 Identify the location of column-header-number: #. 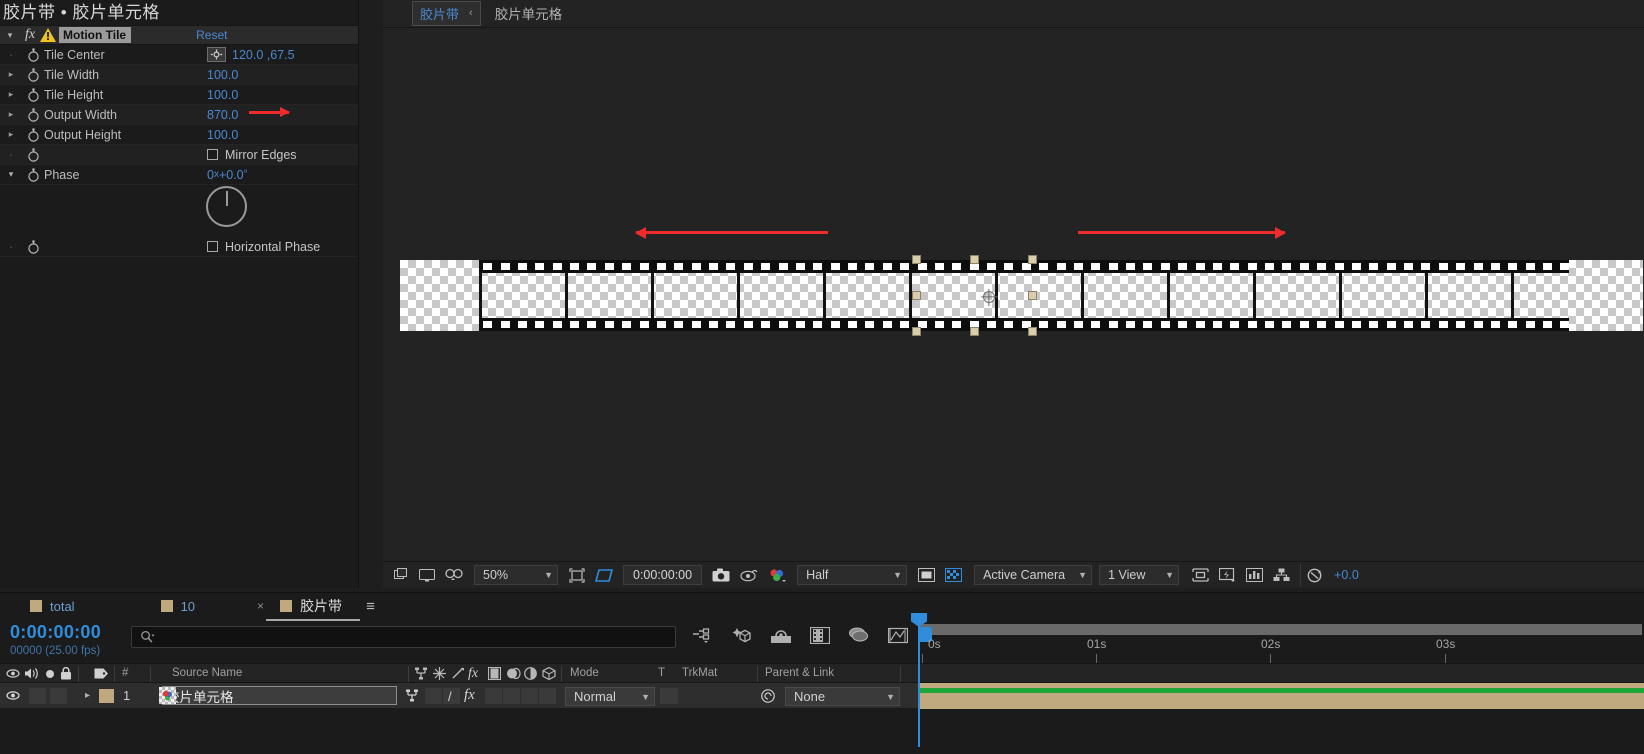
(125, 673).